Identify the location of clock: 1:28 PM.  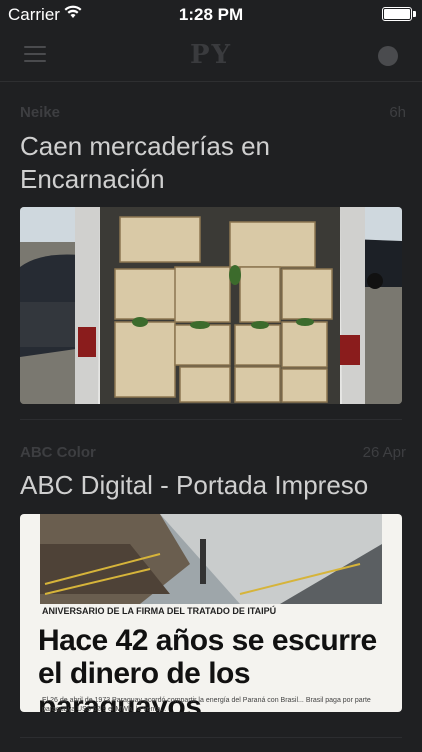
(211, 14).